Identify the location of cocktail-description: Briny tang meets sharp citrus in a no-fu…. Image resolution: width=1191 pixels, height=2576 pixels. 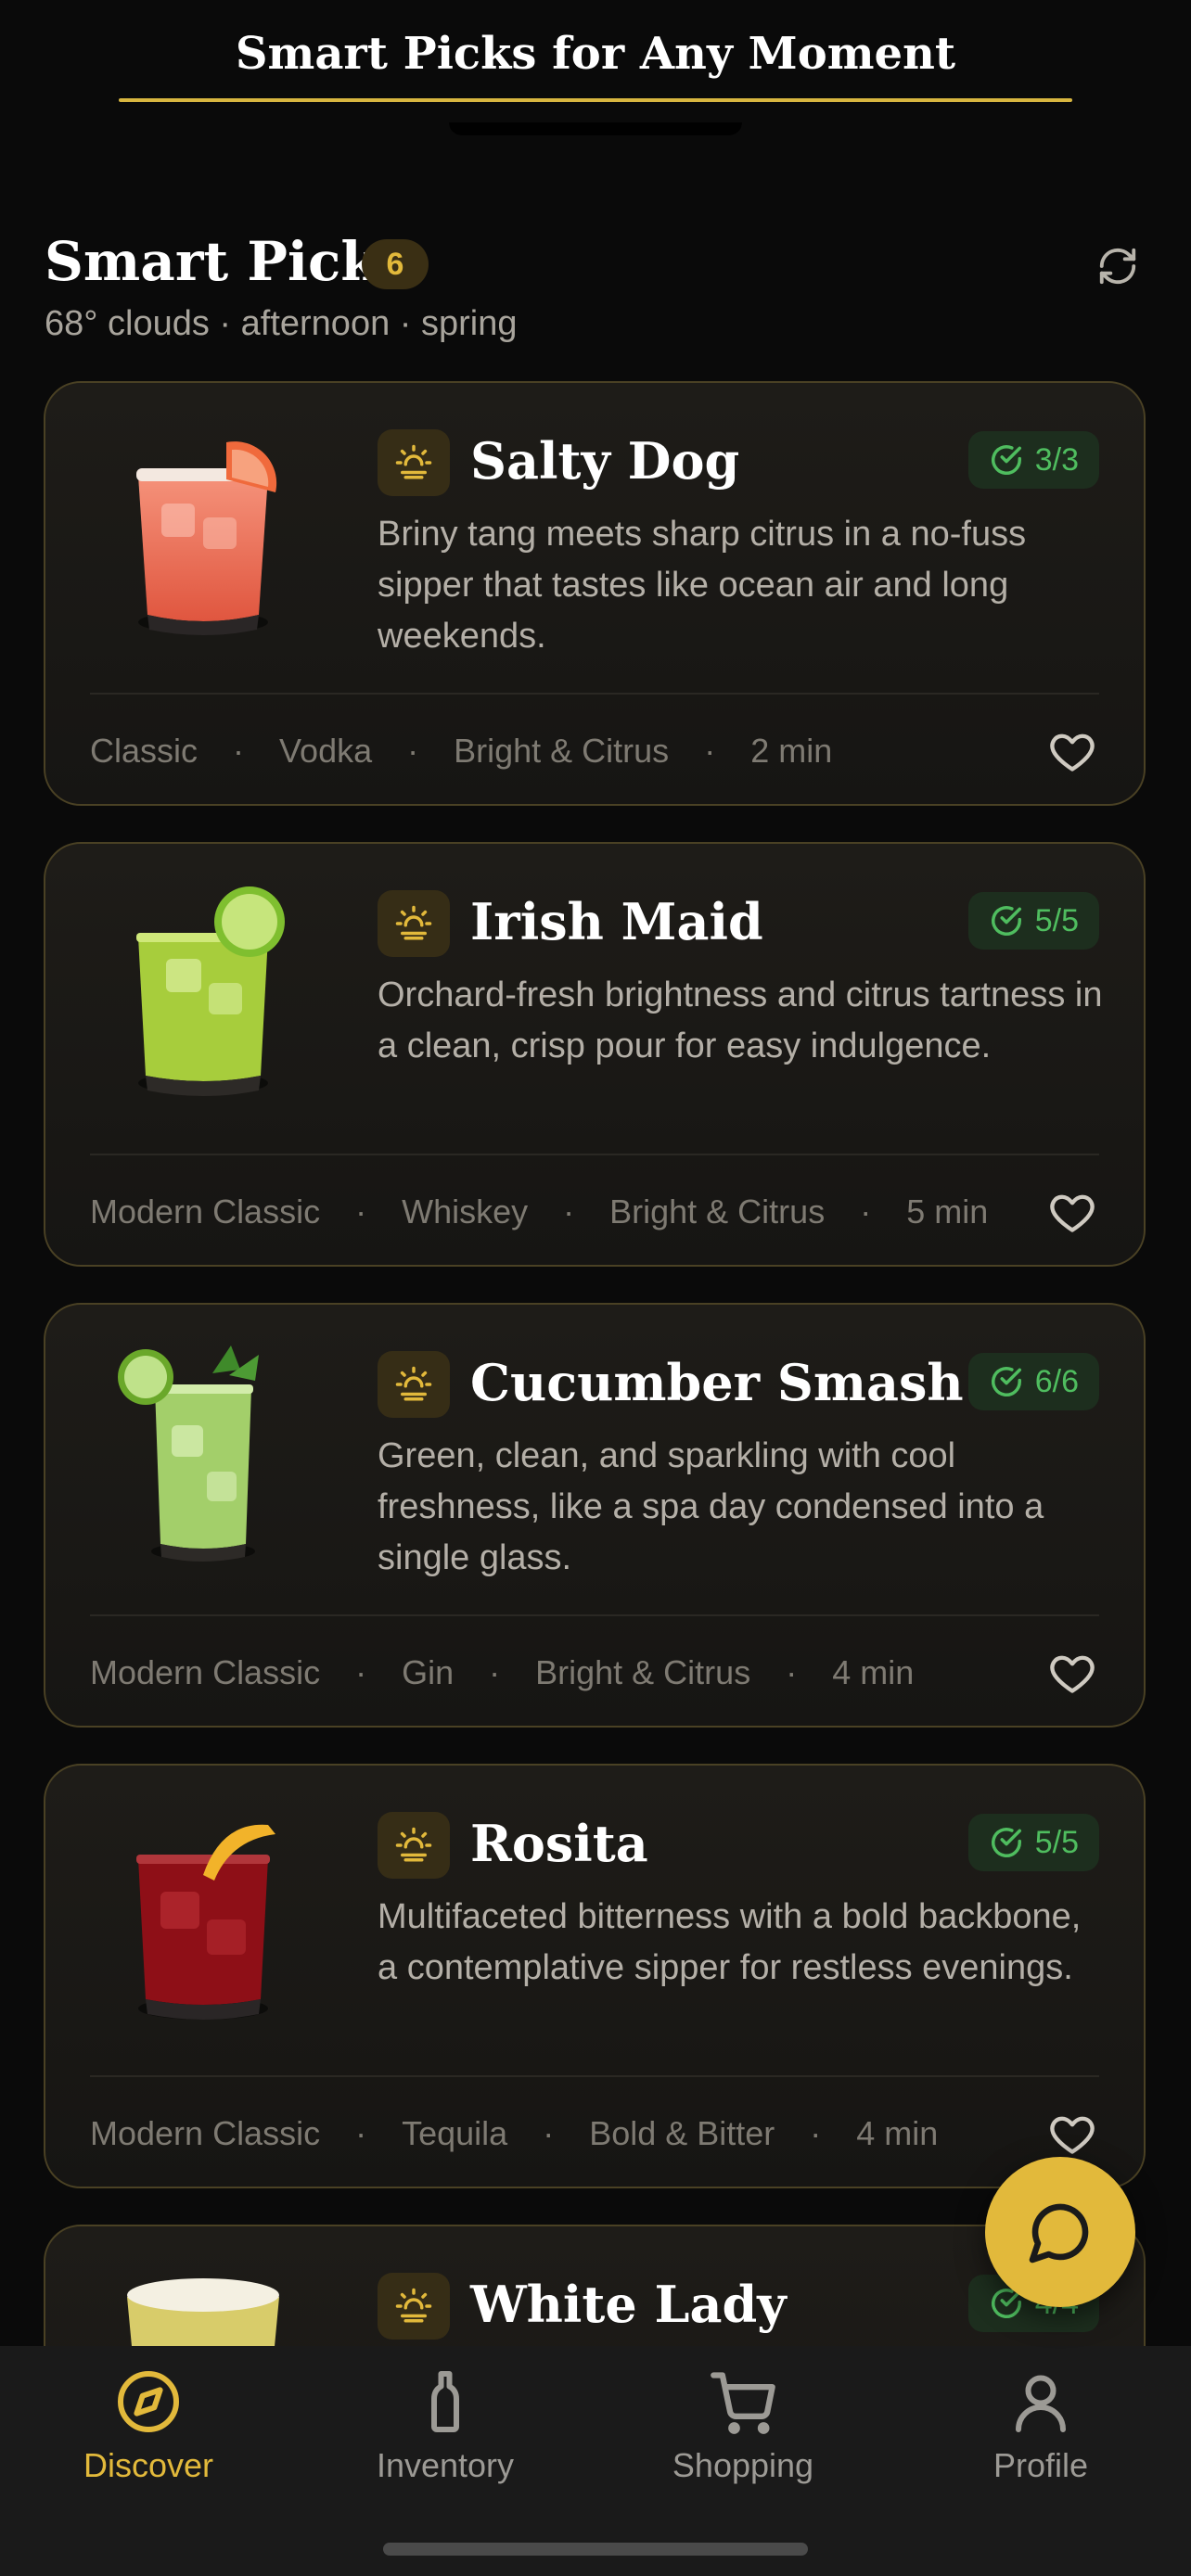
(702, 585).